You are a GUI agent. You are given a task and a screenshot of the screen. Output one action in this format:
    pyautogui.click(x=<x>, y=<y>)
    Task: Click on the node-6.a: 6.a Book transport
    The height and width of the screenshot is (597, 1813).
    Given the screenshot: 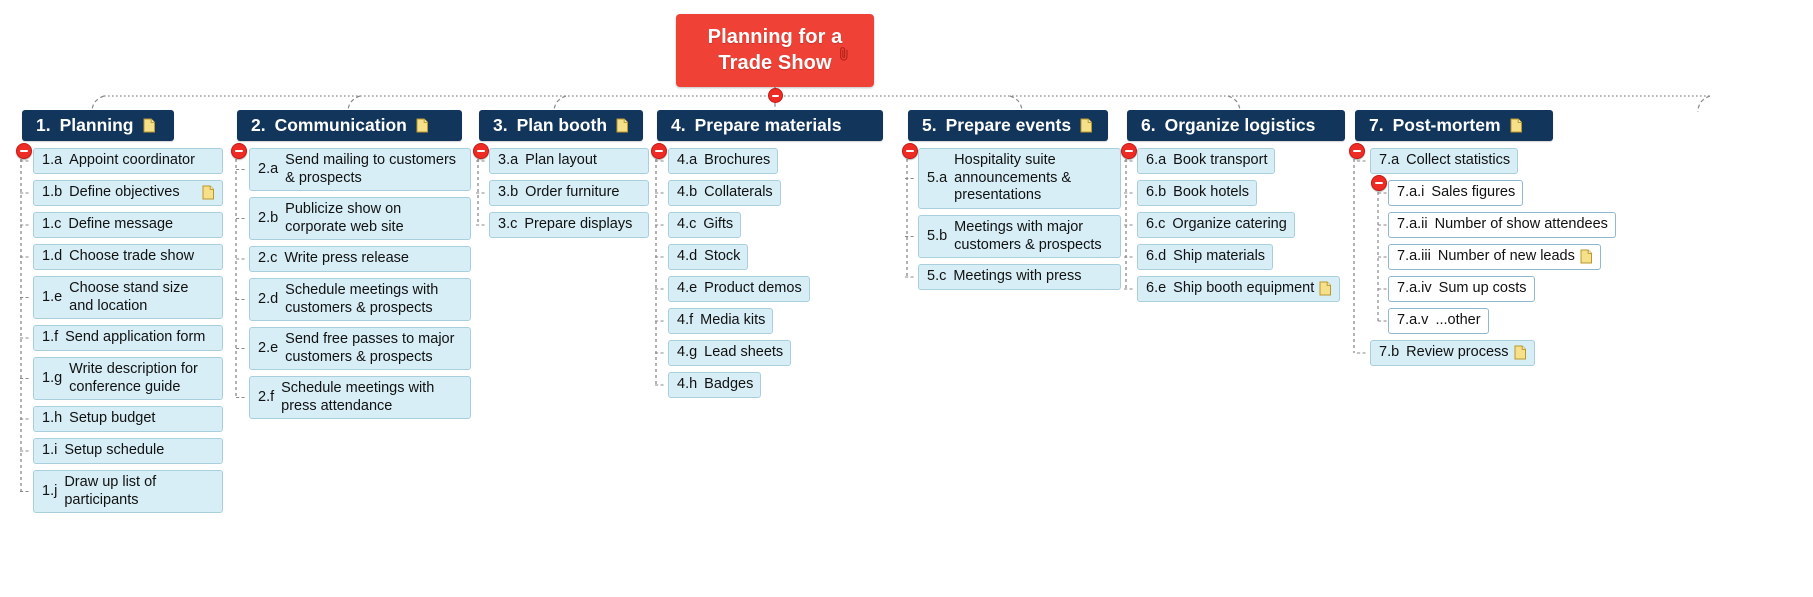 What is the action you would take?
    pyautogui.click(x=1206, y=161)
    